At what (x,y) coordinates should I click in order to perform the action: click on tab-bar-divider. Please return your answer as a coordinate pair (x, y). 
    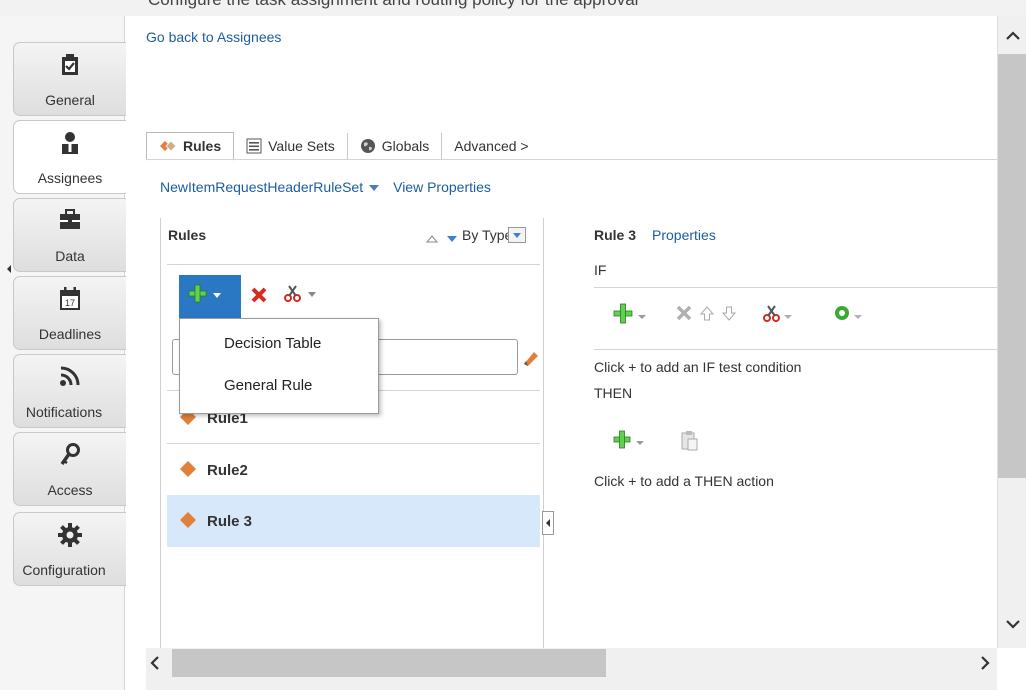
    Looking at the image, I should click on (571, 159).